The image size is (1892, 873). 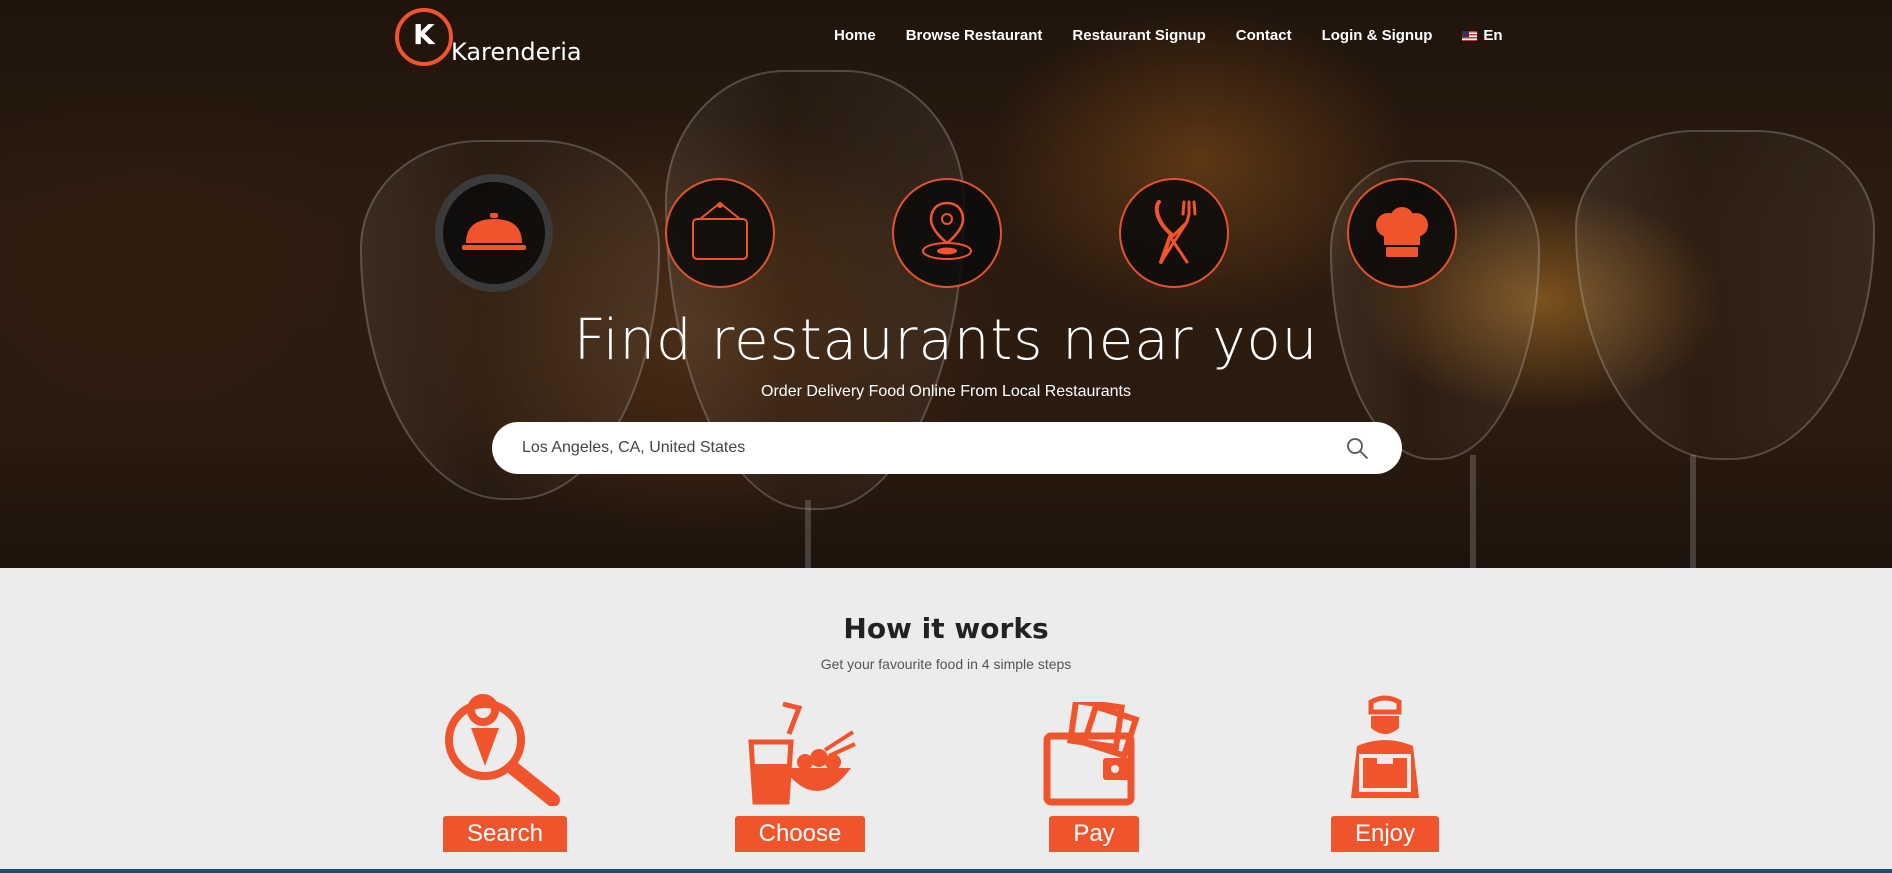 I want to click on chef-hat-icon, so click(x=1402, y=232).